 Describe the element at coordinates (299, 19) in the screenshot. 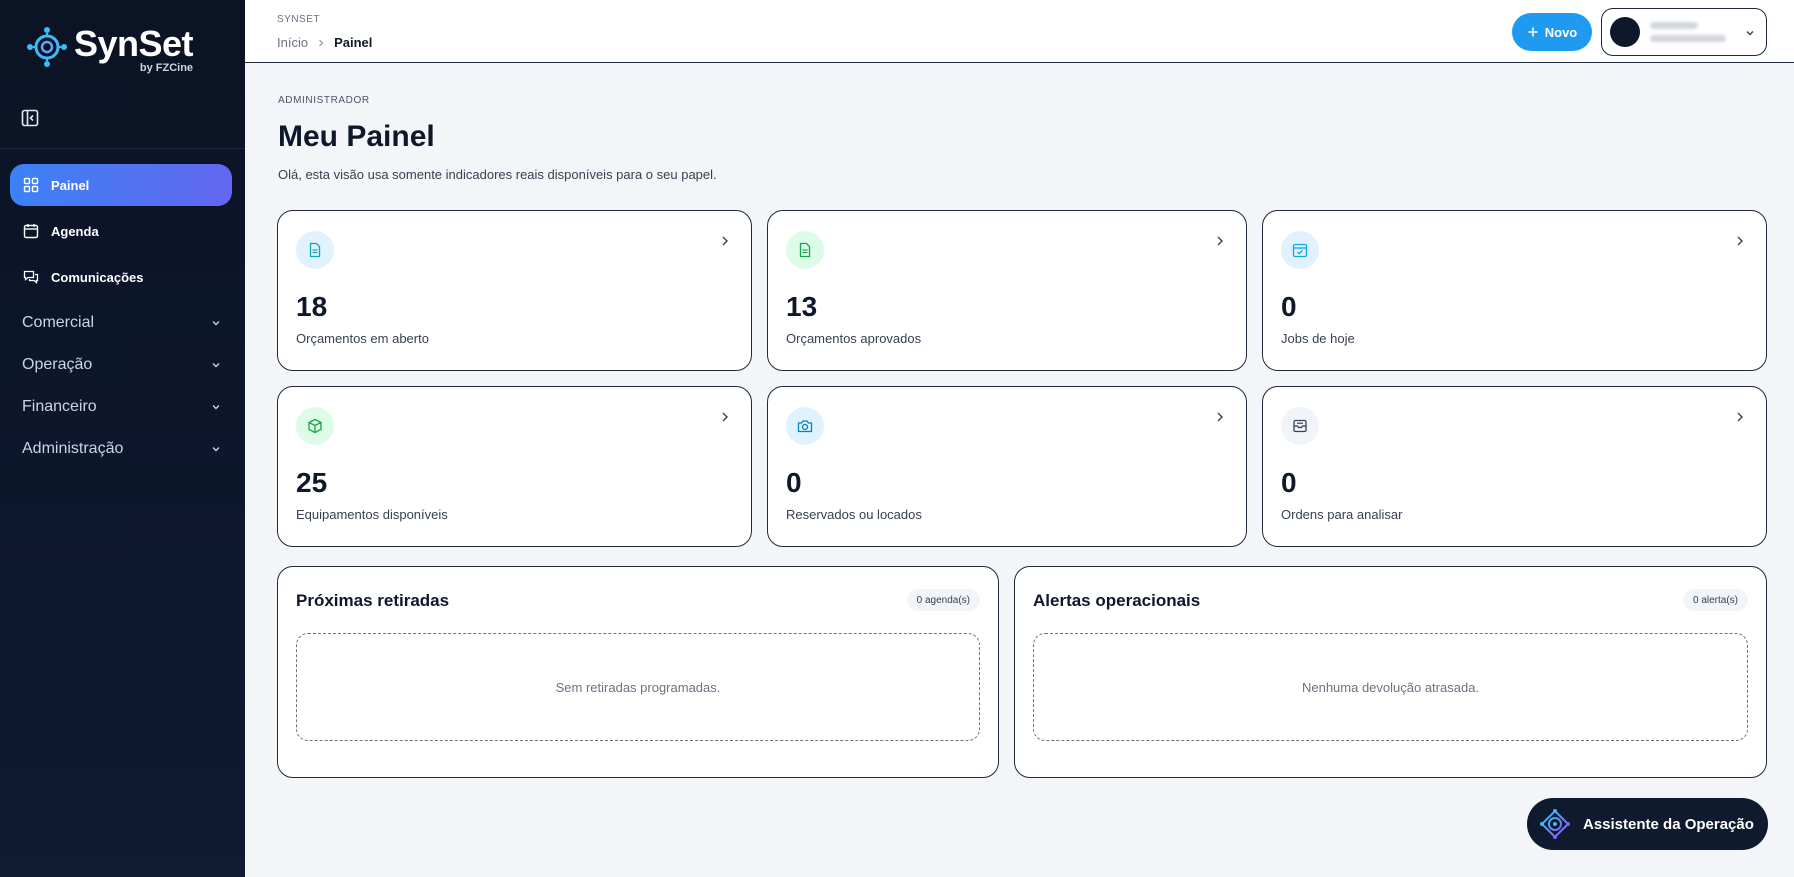

I see `section-label: SYNSET` at that location.